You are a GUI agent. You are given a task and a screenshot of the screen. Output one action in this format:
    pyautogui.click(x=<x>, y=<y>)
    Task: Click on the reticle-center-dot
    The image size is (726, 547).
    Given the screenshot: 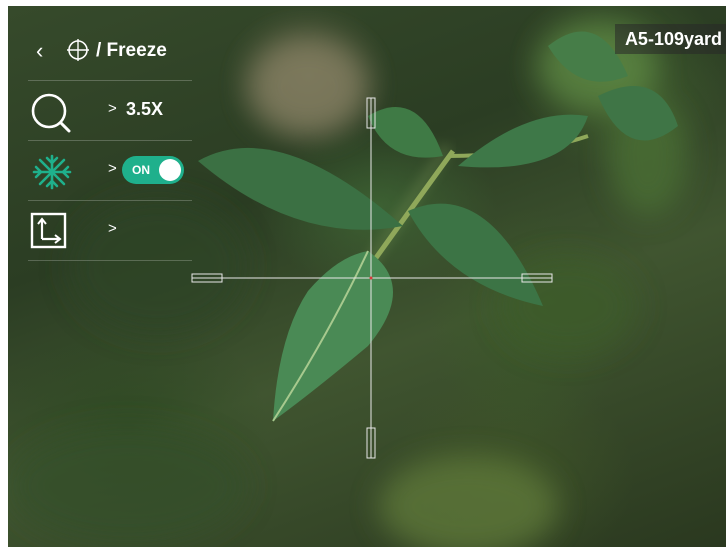 What is the action you would take?
    pyautogui.click(x=371, y=278)
    